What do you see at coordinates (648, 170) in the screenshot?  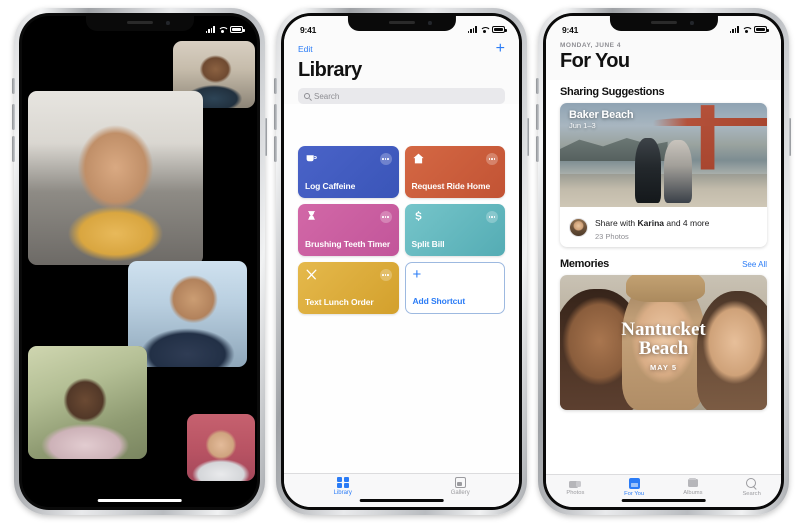 I see `person-figure` at bounding box center [648, 170].